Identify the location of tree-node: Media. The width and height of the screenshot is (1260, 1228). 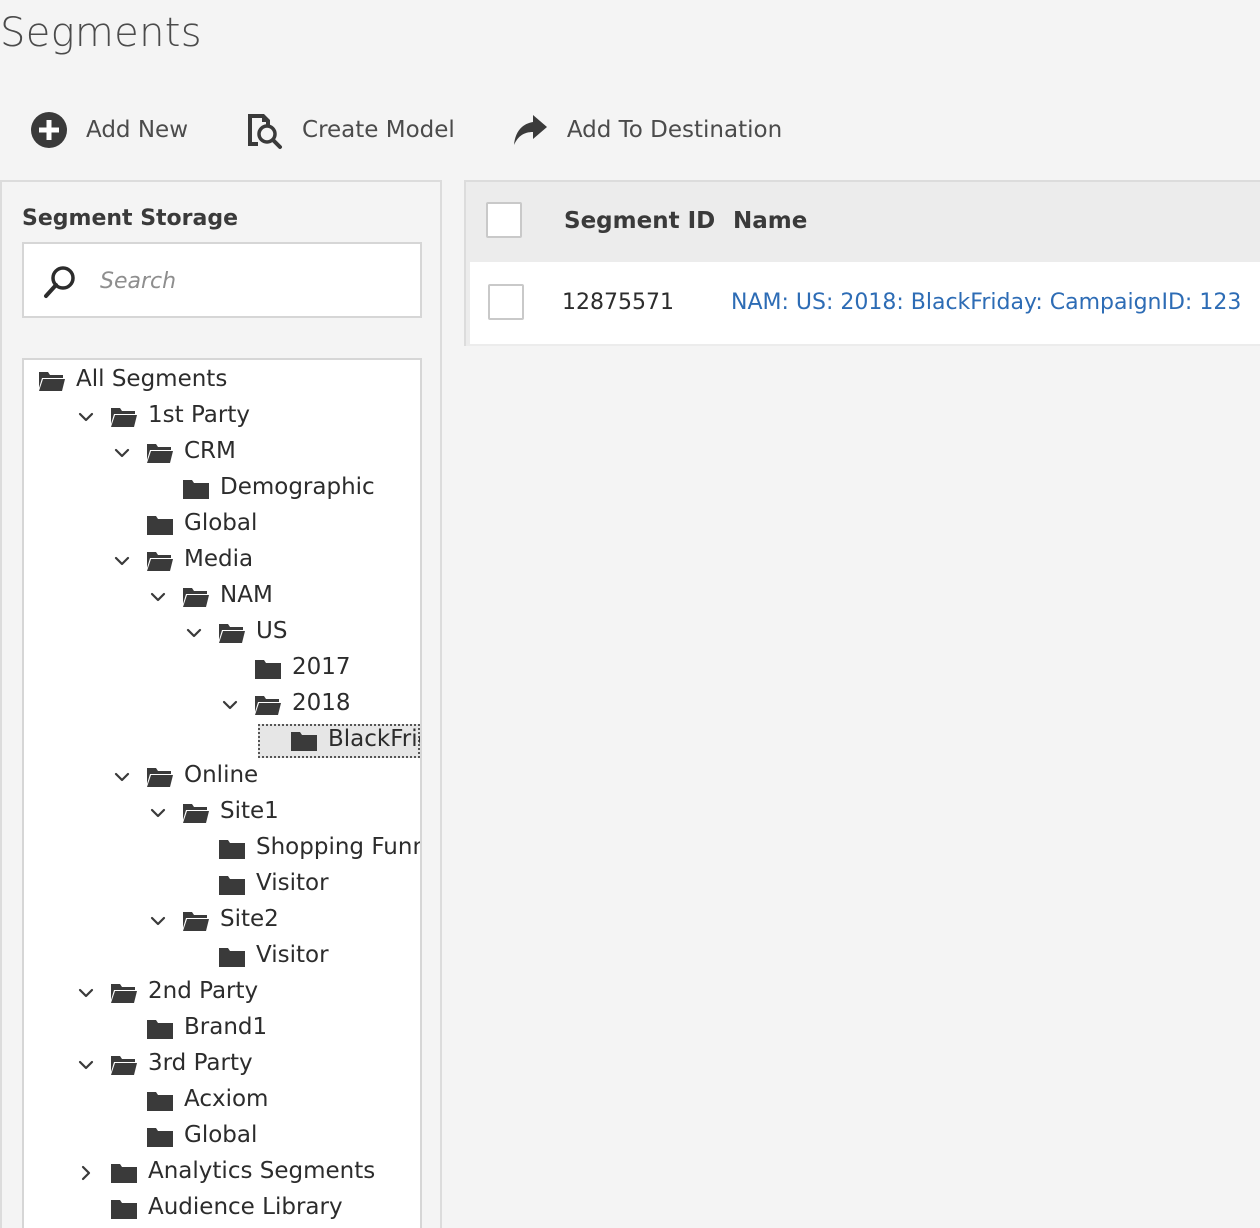
(222, 561).